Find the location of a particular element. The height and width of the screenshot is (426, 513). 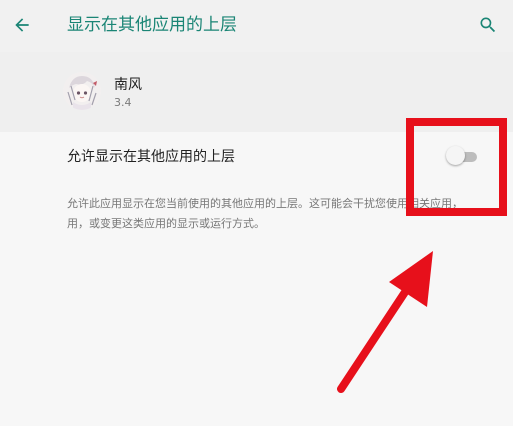

app-bar: 显示在其他应用的上层 is located at coordinates (256, 26).